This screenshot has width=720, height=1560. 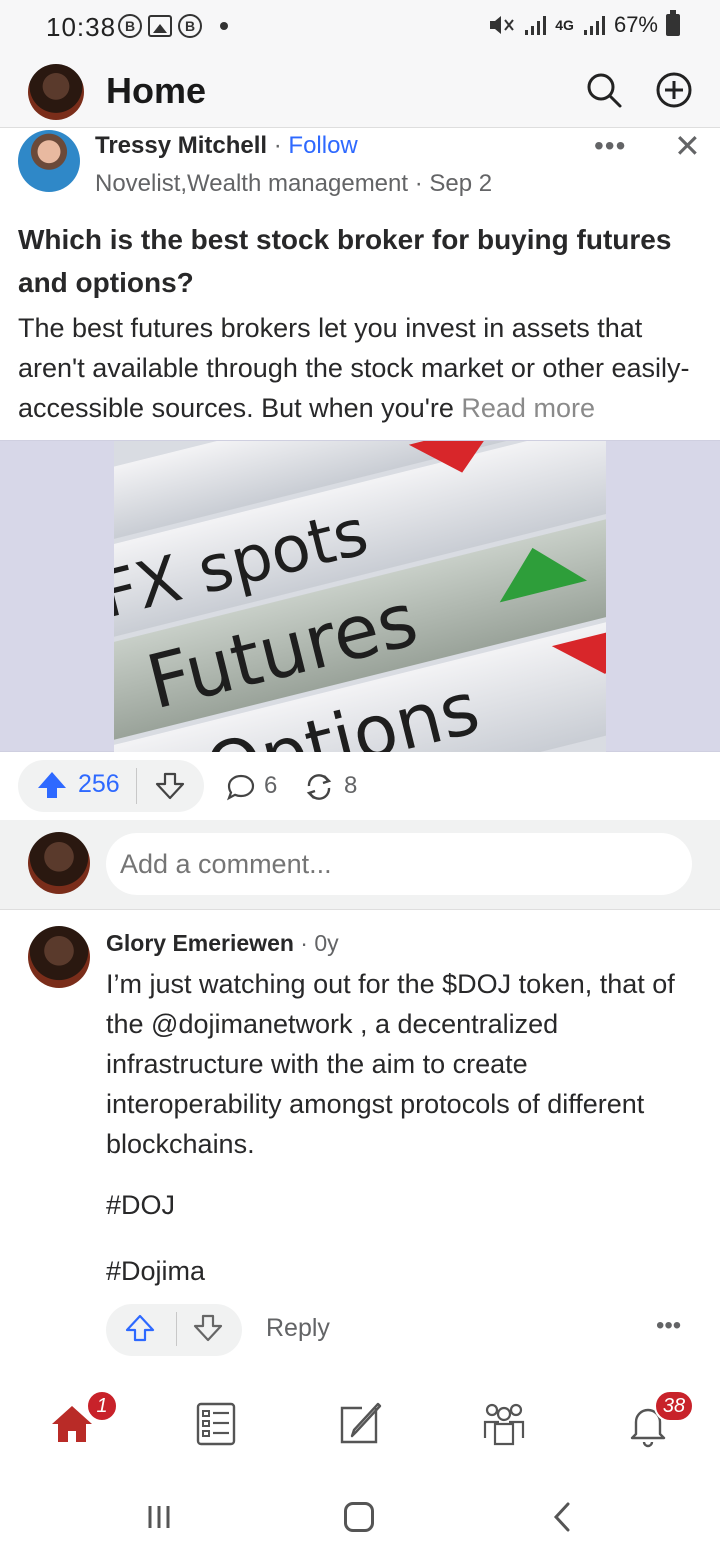 What do you see at coordinates (140, 1328) in the screenshot?
I see `comment-upvote-icon` at bounding box center [140, 1328].